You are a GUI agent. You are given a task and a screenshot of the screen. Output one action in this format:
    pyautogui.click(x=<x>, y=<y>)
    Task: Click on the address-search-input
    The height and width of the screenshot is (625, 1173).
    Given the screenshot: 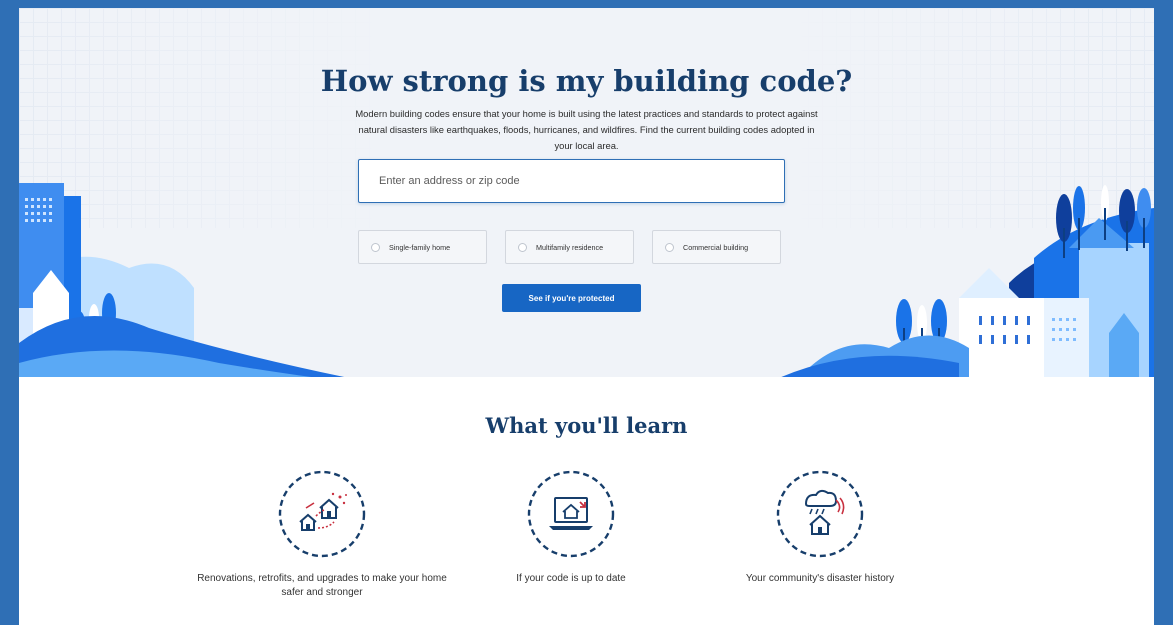 What is the action you would take?
    pyautogui.click(x=571, y=181)
    